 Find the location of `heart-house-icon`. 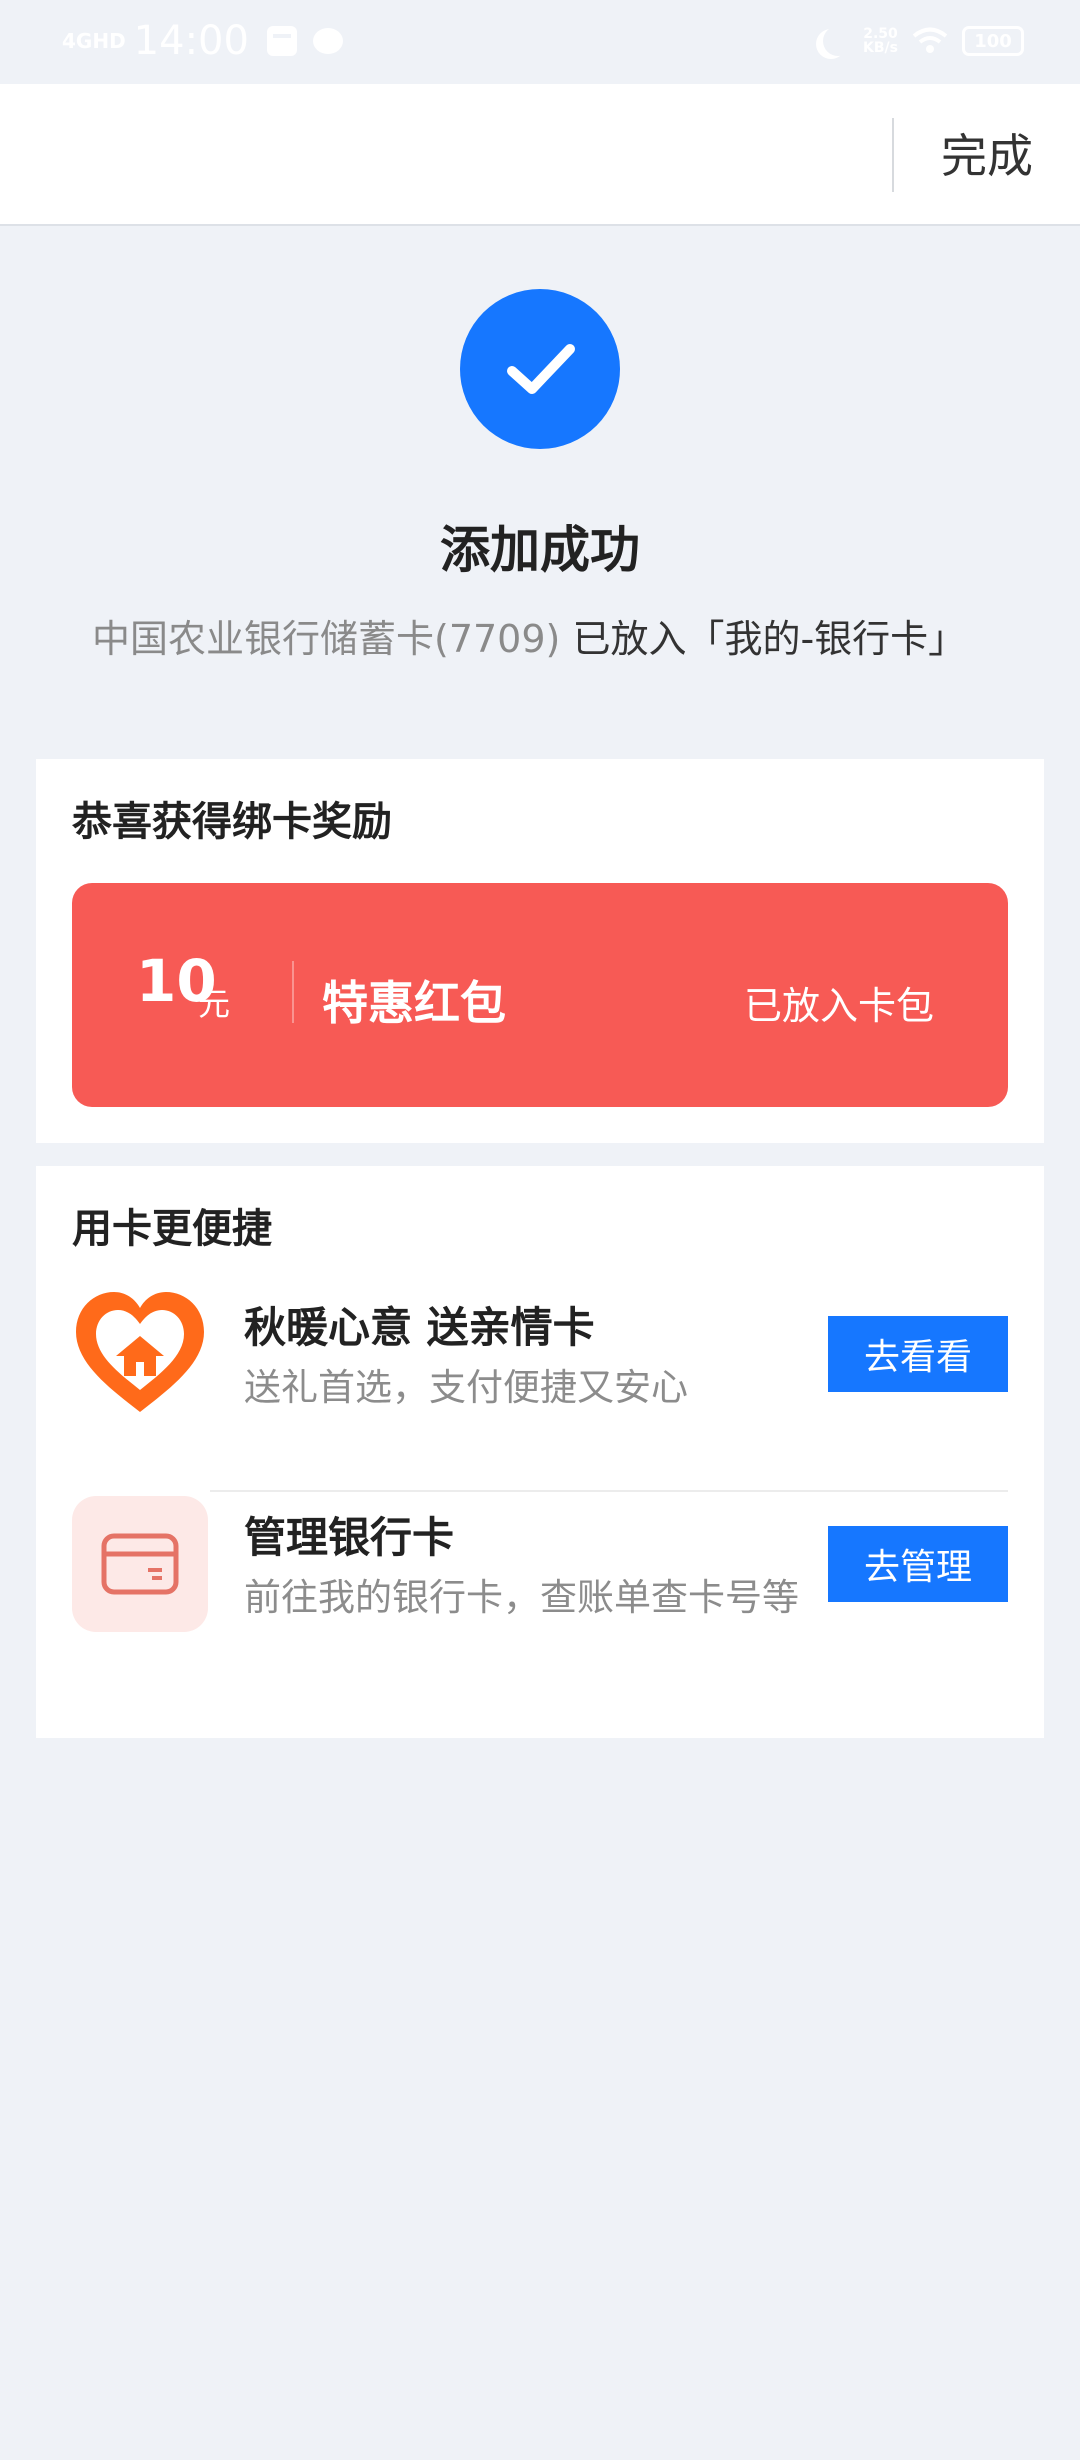

heart-house-icon is located at coordinates (140, 1354).